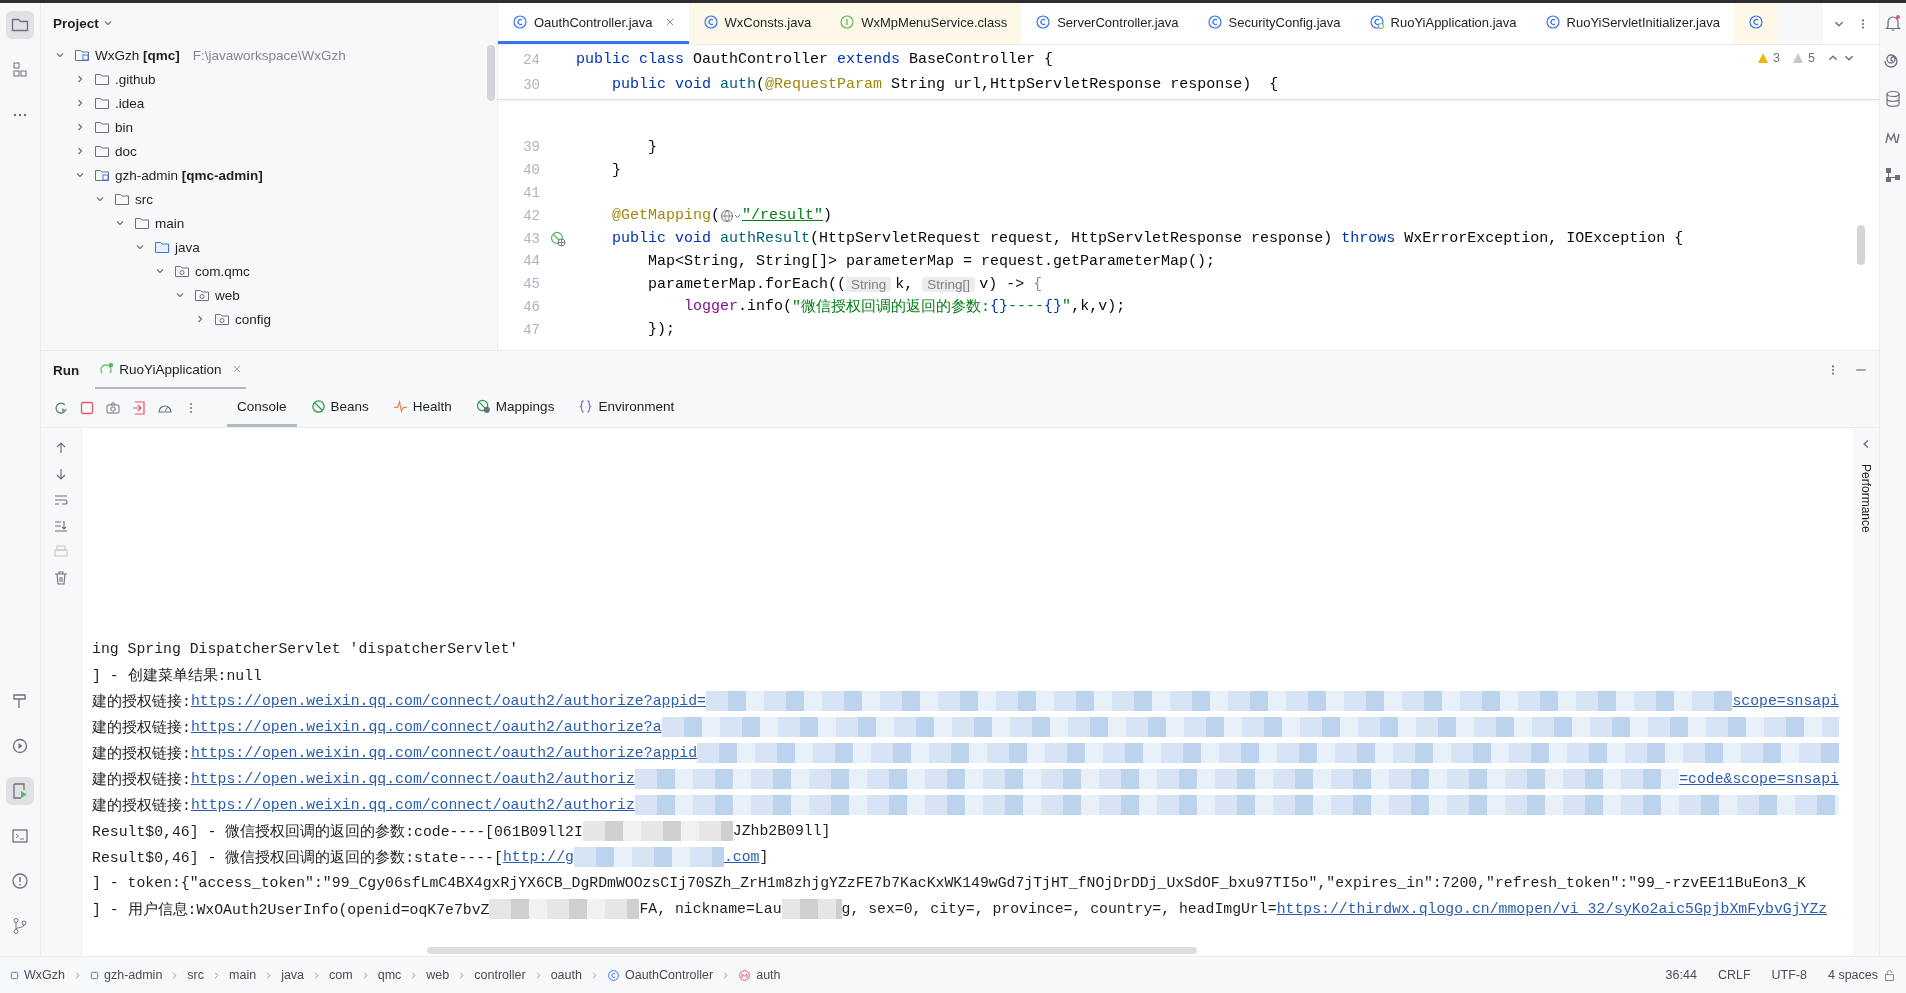 This screenshot has height=993, width=1906. Describe the element at coordinates (61, 578) in the screenshot. I see `trash-icon` at that location.